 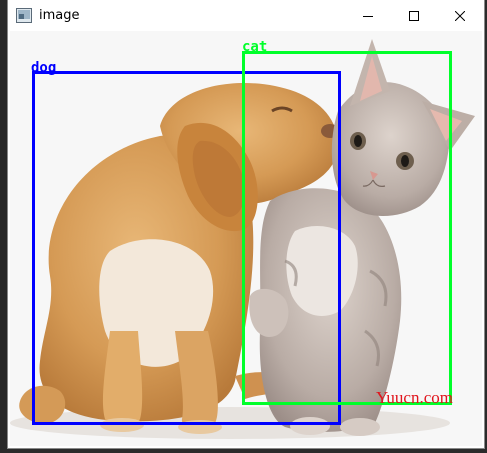 I want to click on close-icon, so click(x=460, y=15).